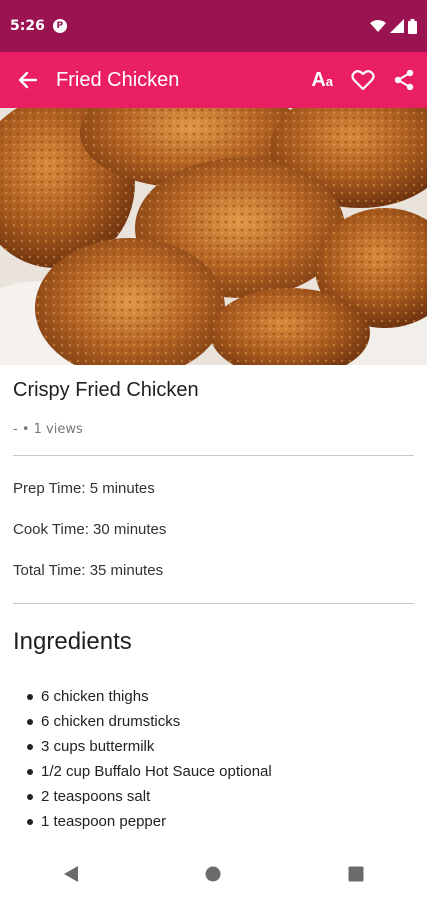 This screenshot has width=427, height=900. I want to click on system-nav-bar, so click(213, 874).